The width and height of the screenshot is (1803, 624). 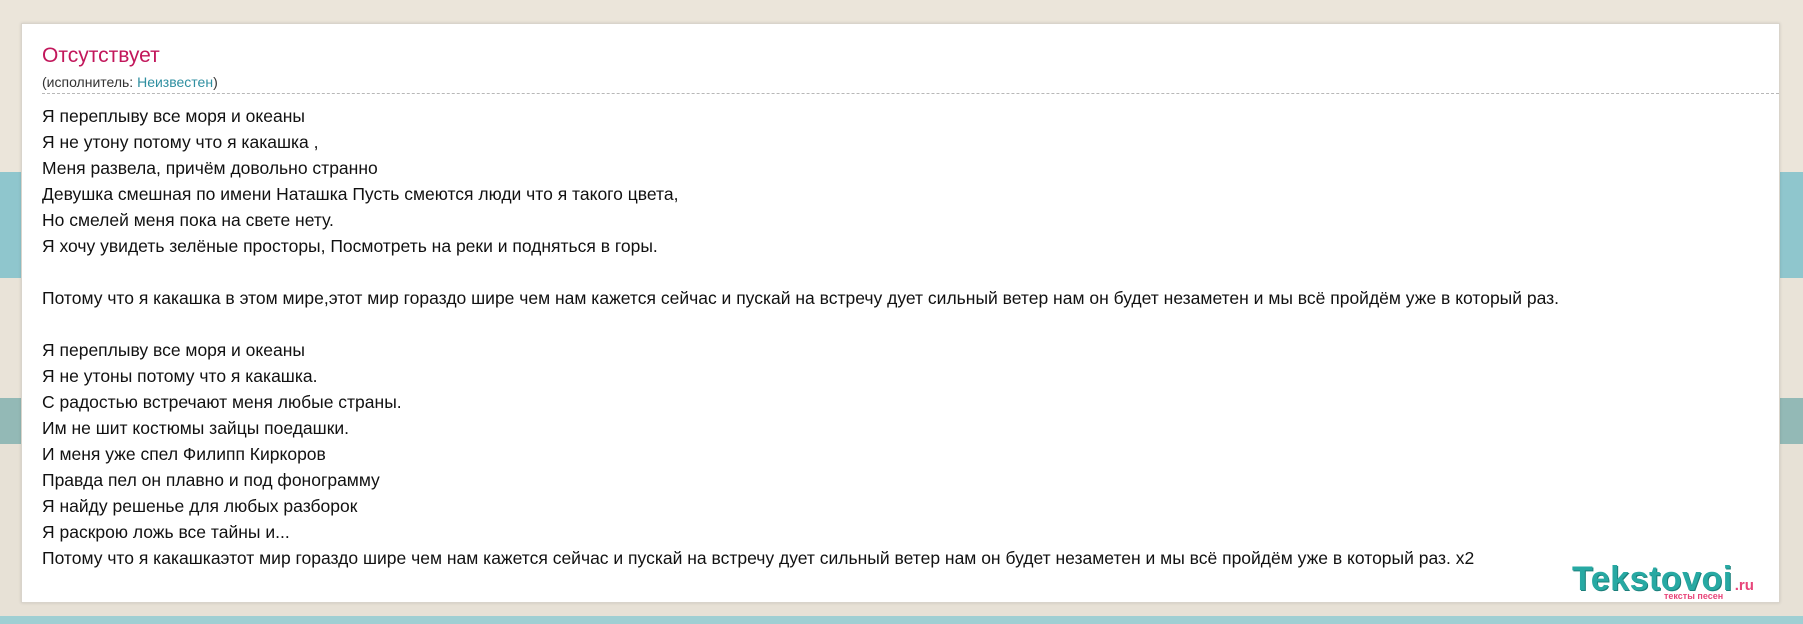 I want to click on lyric-line: И меня уже спел Филипп Киркоров, so click(x=184, y=454).